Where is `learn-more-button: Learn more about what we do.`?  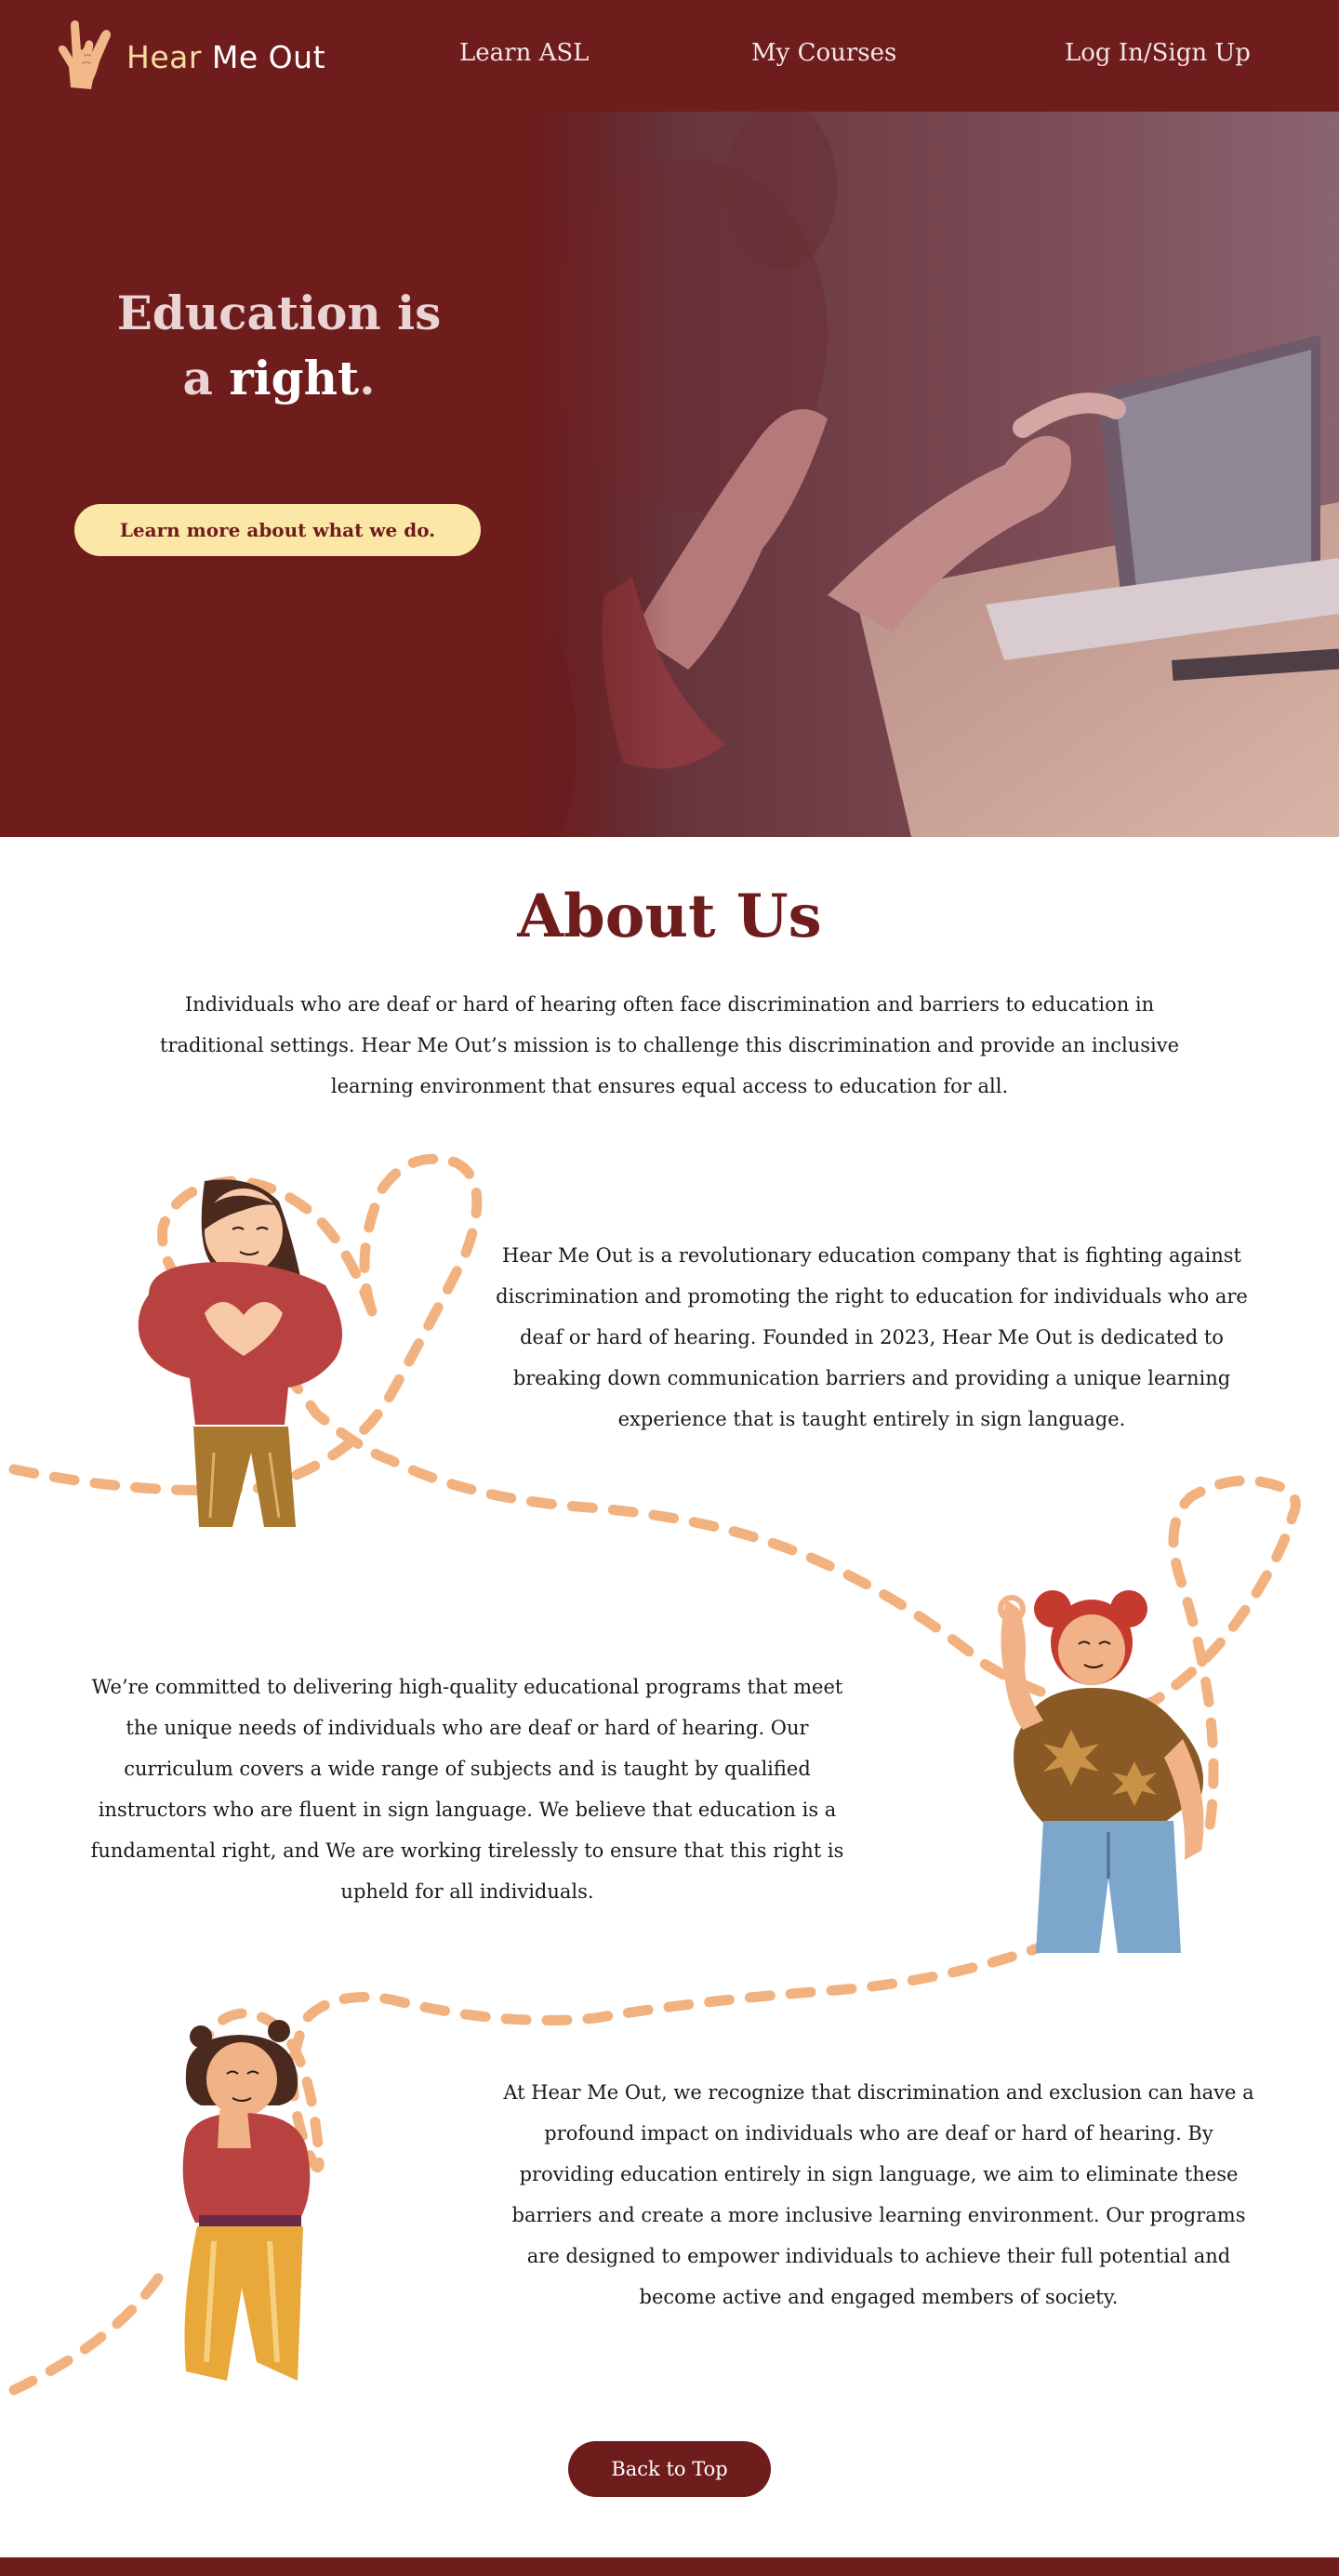 learn-more-button: Learn more about what we do. is located at coordinates (277, 530).